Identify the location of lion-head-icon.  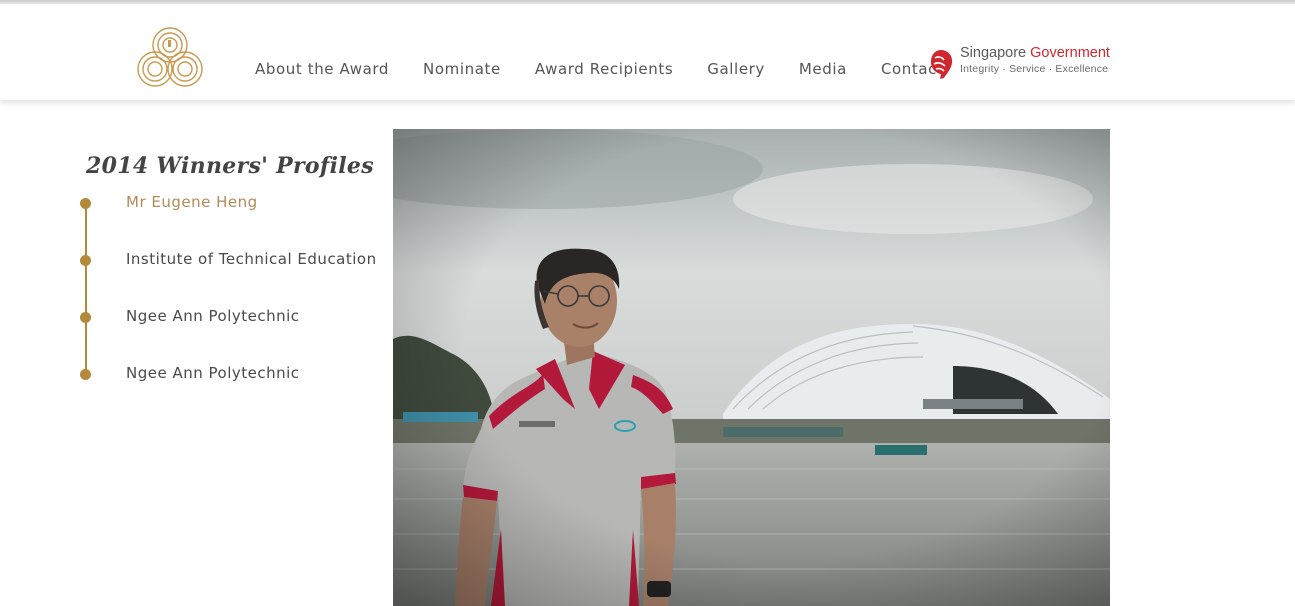
(942, 64).